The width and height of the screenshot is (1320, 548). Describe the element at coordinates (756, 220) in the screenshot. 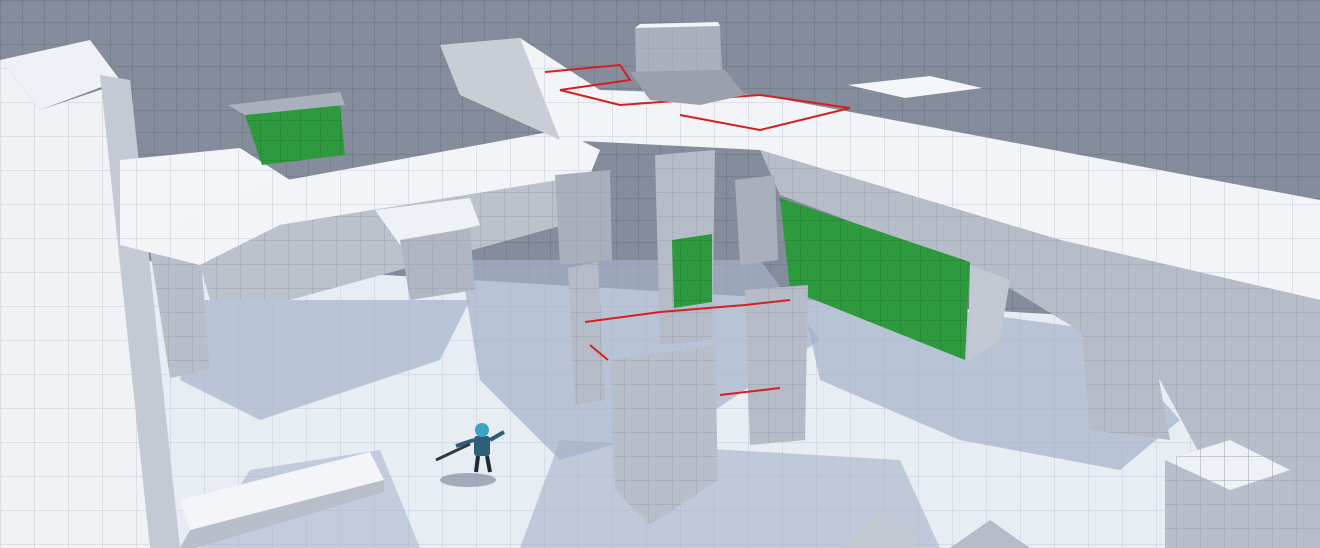

I see `support-pillar` at that location.